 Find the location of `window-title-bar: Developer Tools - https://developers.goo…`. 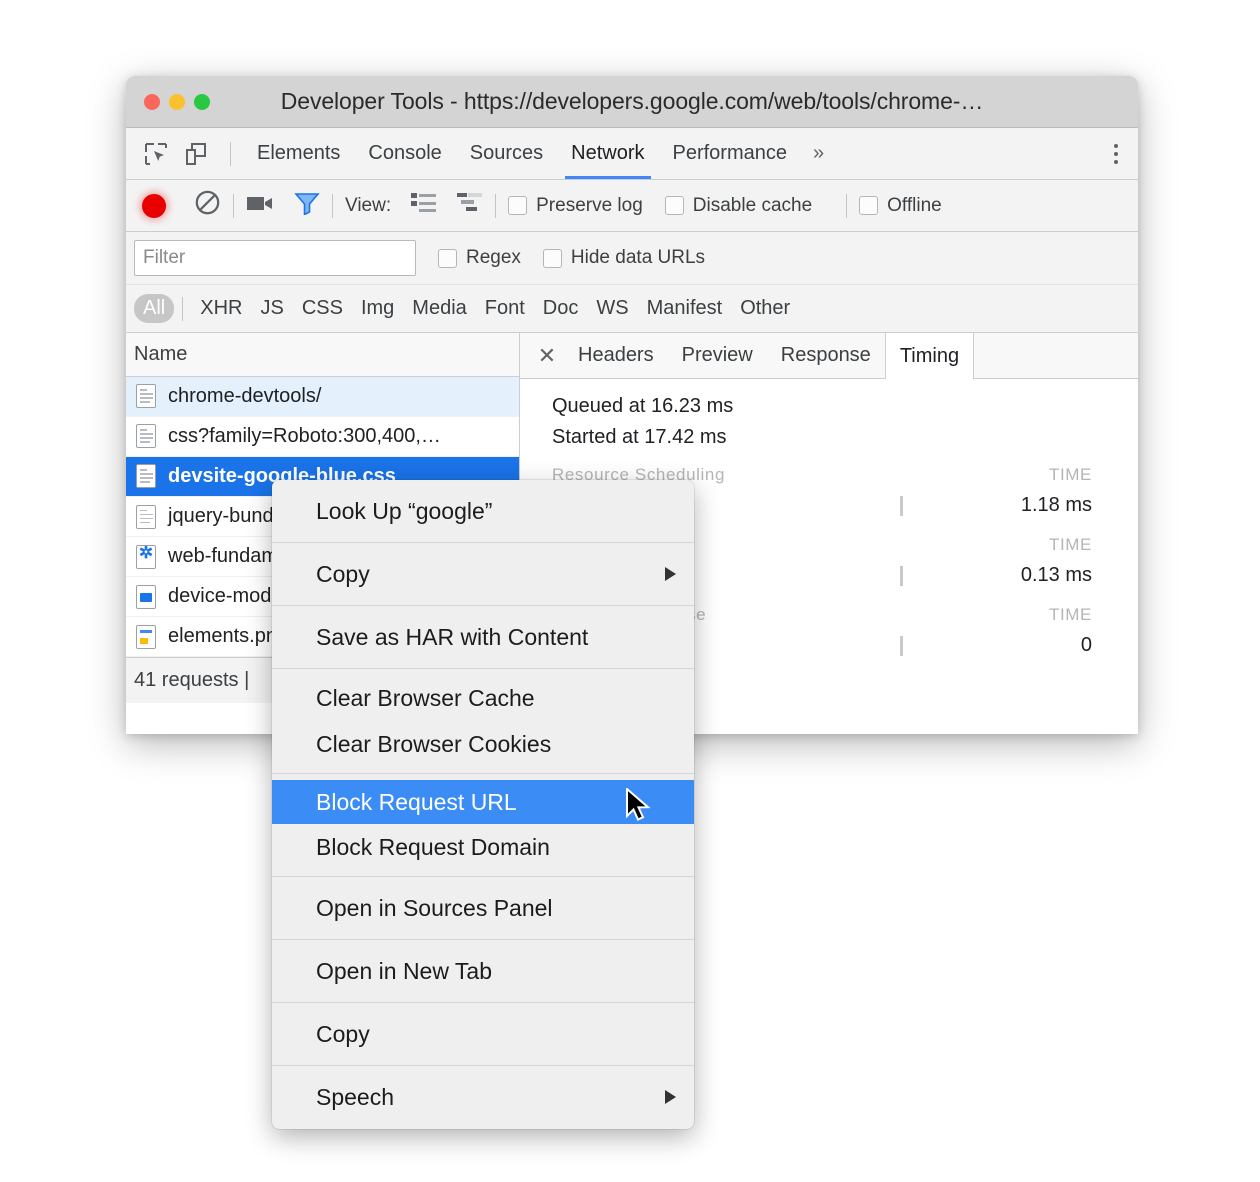

window-title-bar: Developer Tools - https://developers.goo… is located at coordinates (632, 102).